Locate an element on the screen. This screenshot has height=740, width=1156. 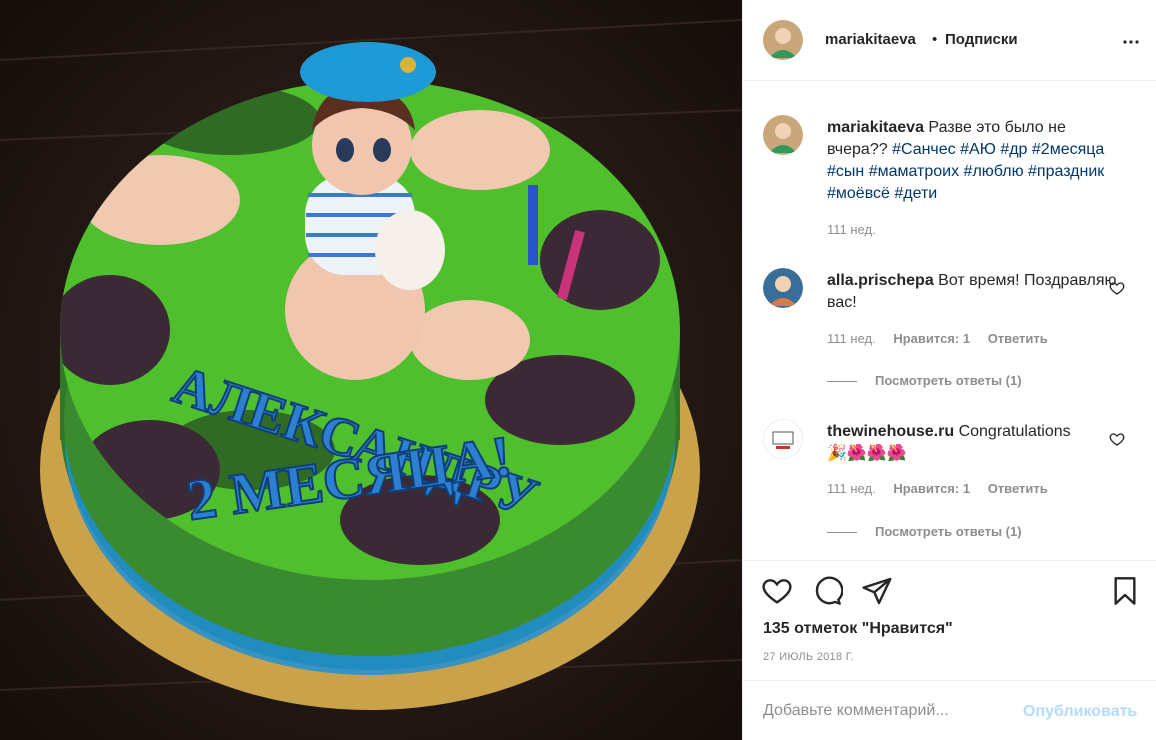
post-actions: 135 отметок "Нравится" 27 ИЮЛЬ 2018 Г. is located at coordinates (949, 620).